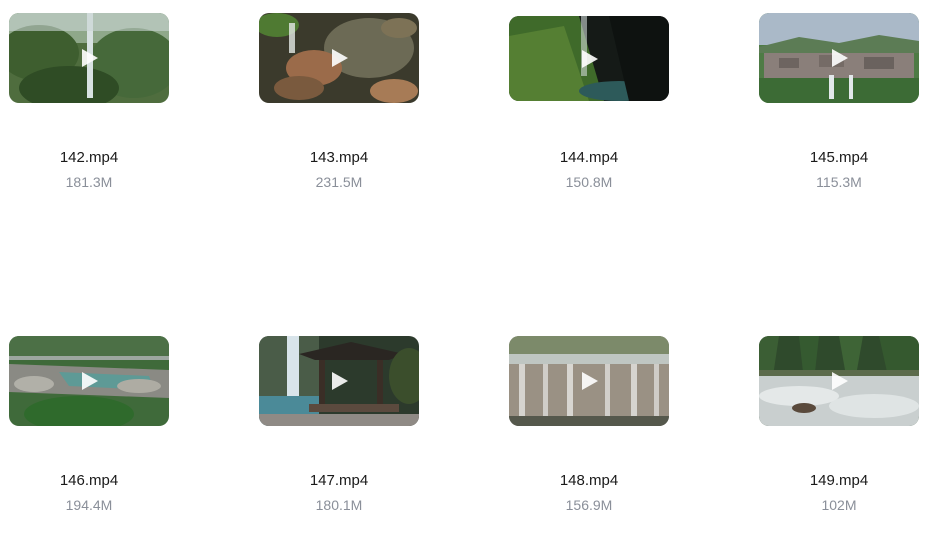 This screenshot has height=536, width=935. Describe the element at coordinates (89, 505) in the screenshot. I see `file-size: 194.4M` at that location.